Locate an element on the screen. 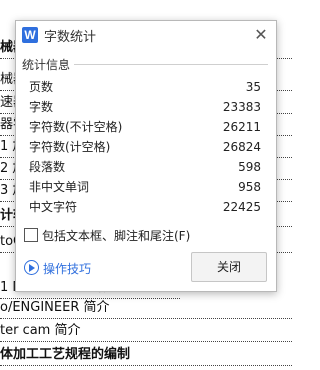 Image resolution: width=320 pixels, height=370 pixels. stat-row-chars-with-spaces: 字符数(计空格) 26824 is located at coordinates (145, 147).